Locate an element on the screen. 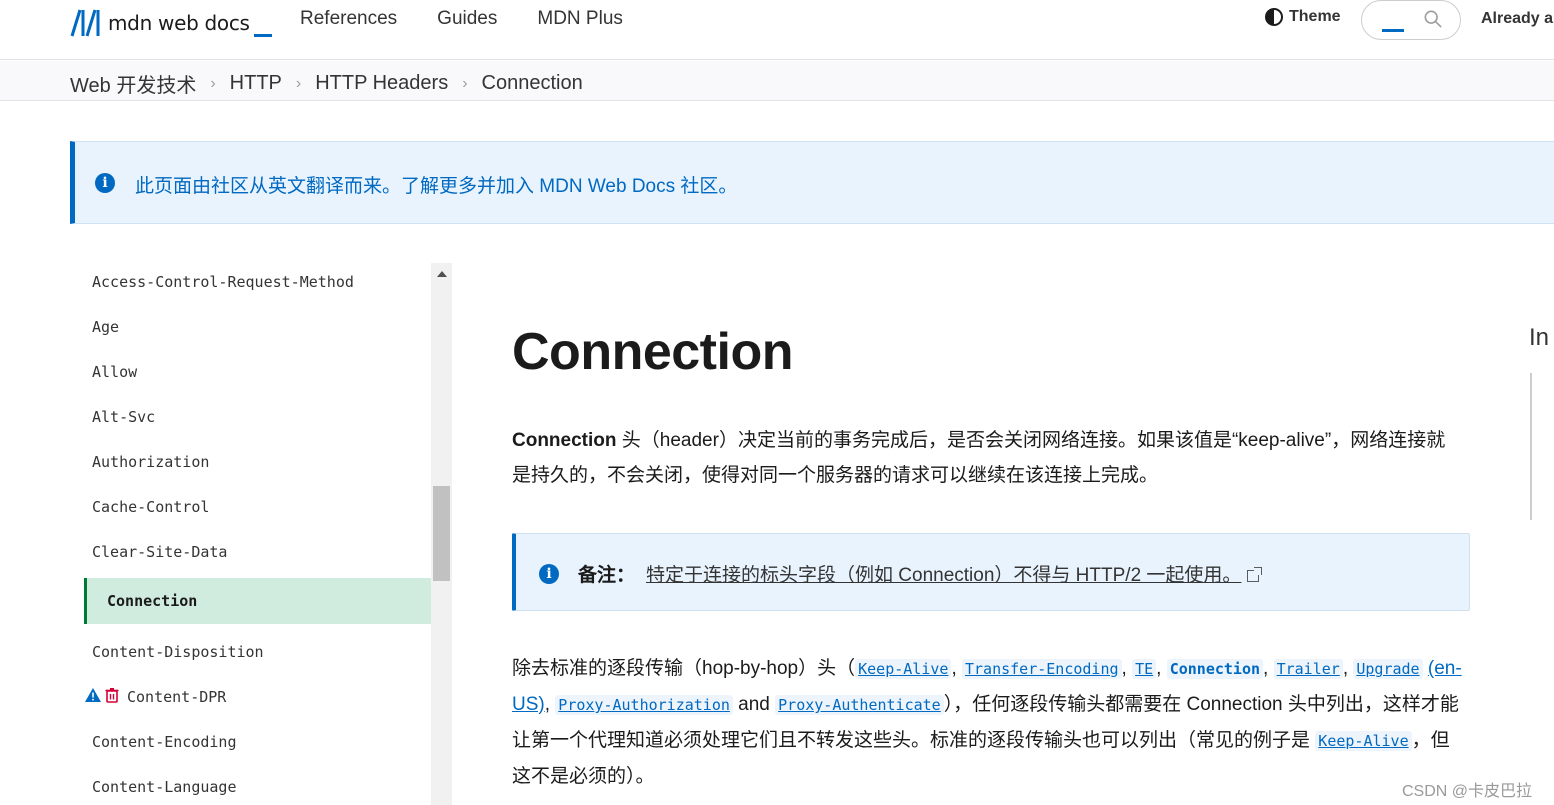  translation-notice: i 此页面由社区从英文翻译而来。了解更多并加入 MDN Web Docs 社区。 is located at coordinates (812, 182).